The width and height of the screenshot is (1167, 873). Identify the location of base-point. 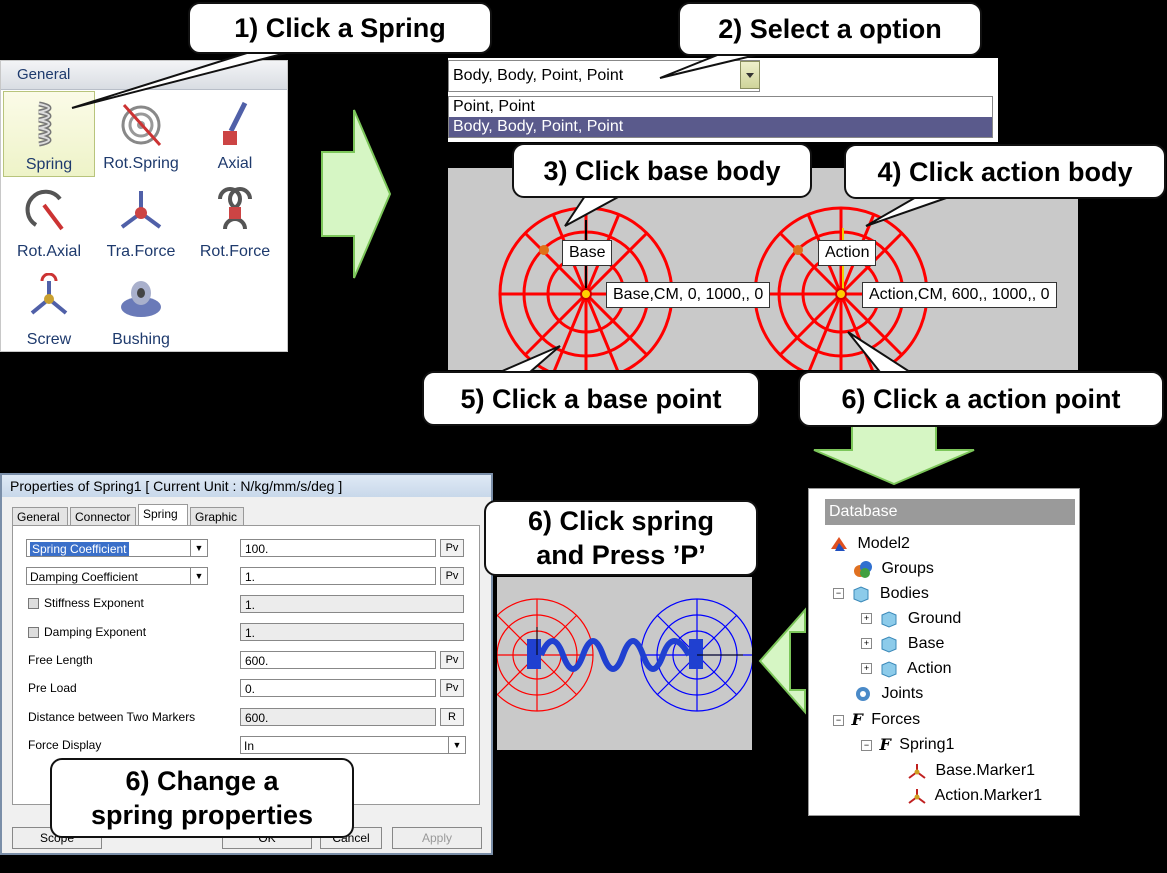
(586, 294).